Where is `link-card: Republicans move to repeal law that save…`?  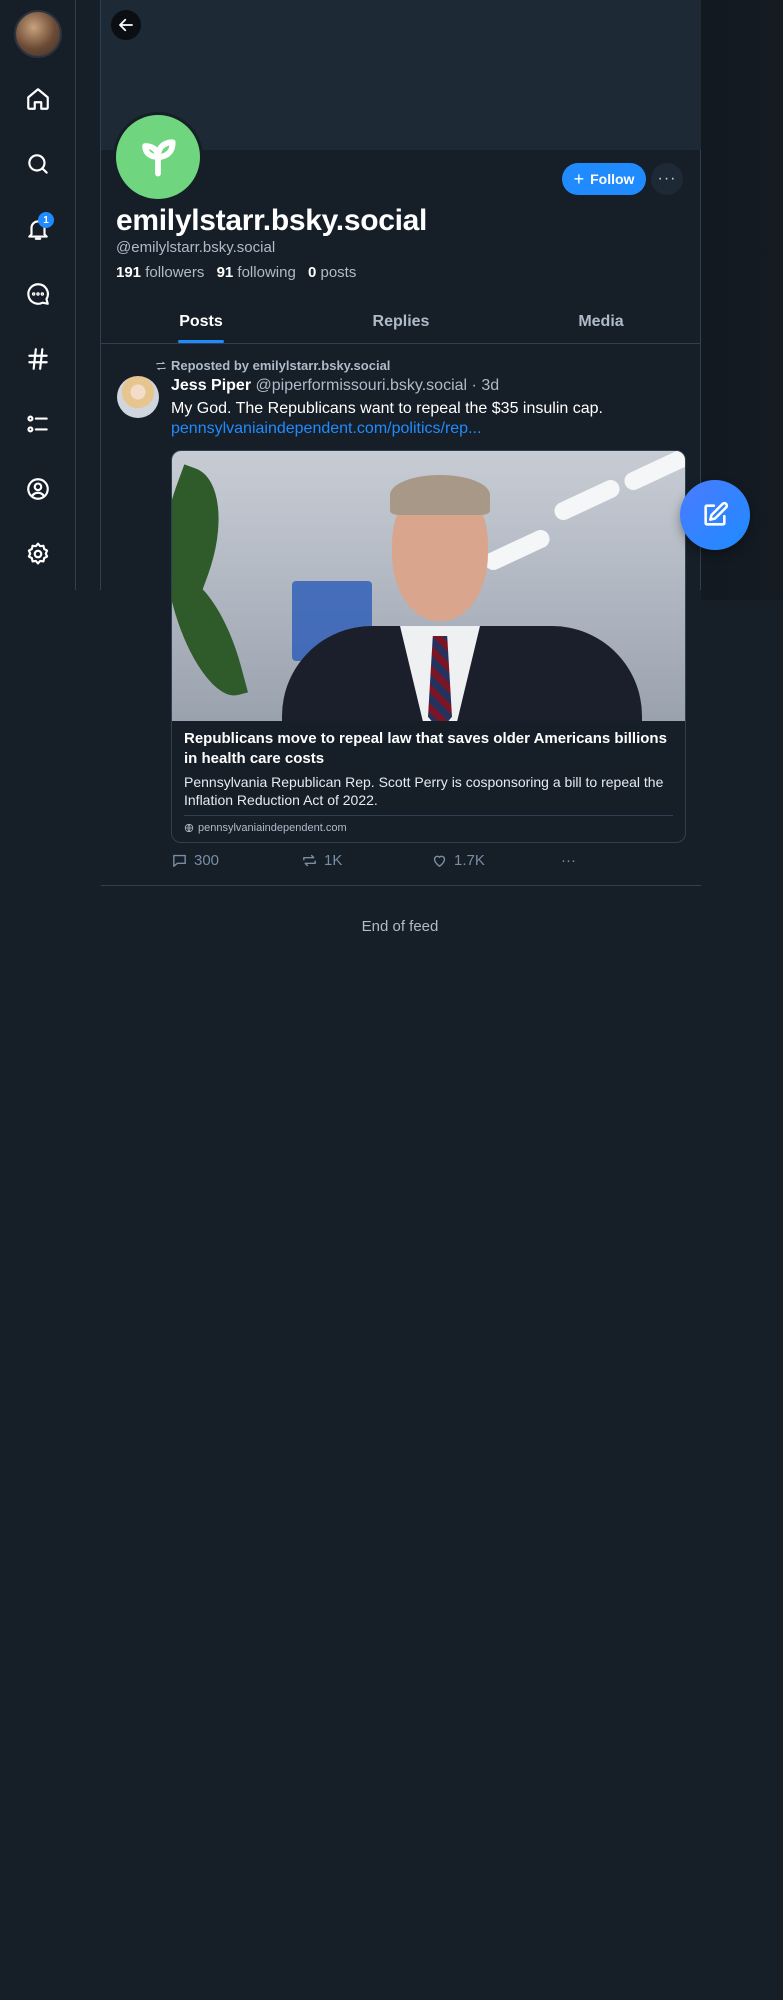 link-card: Republicans move to repeal law that save… is located at coordinates (428, 646).